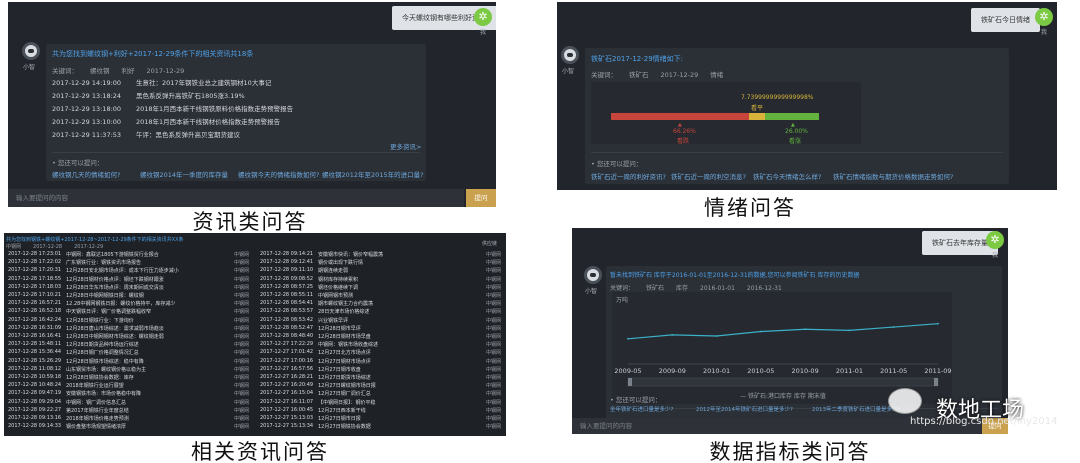 The height and width of the screenshot is (463, 1080). Describe the element at coordinates (381, 362) in the screenshot. I see `table-row: 2017-12-27 17:00:16 12月27日钢材市场点评 中钢网` at that location.